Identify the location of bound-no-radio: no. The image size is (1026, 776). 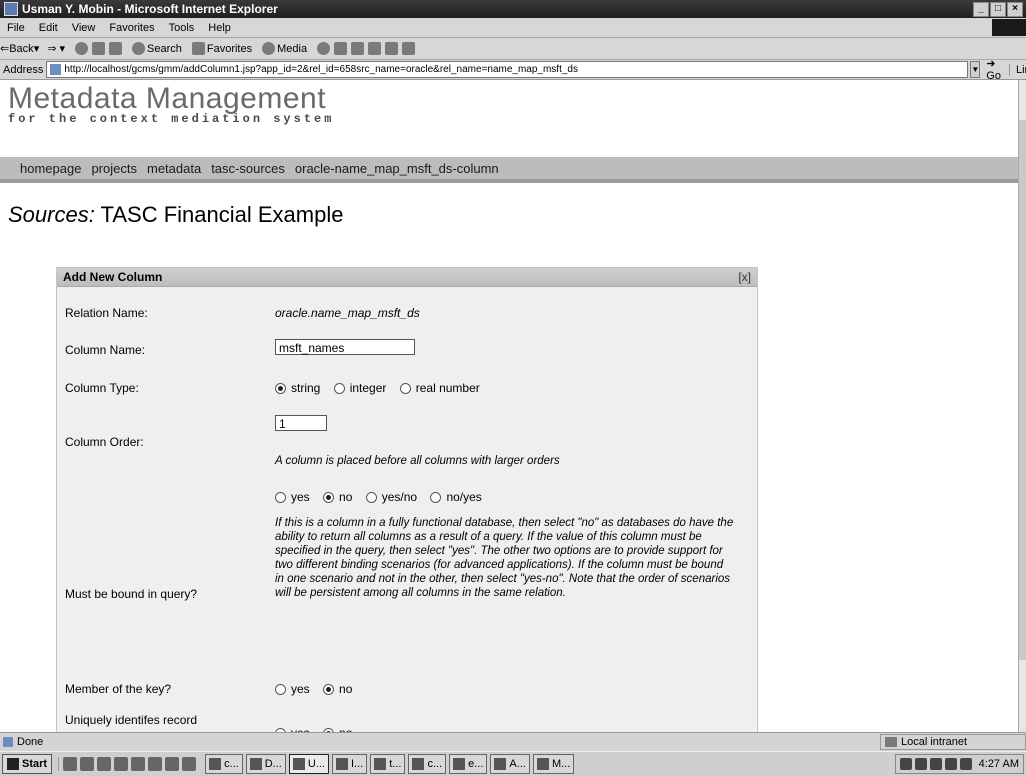
(337, 497).